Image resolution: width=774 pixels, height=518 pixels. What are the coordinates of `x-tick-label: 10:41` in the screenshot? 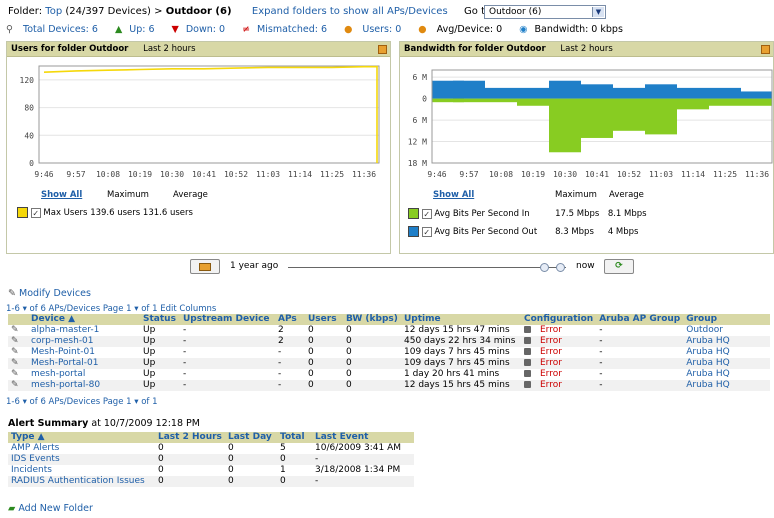 It's located at (597, 174).